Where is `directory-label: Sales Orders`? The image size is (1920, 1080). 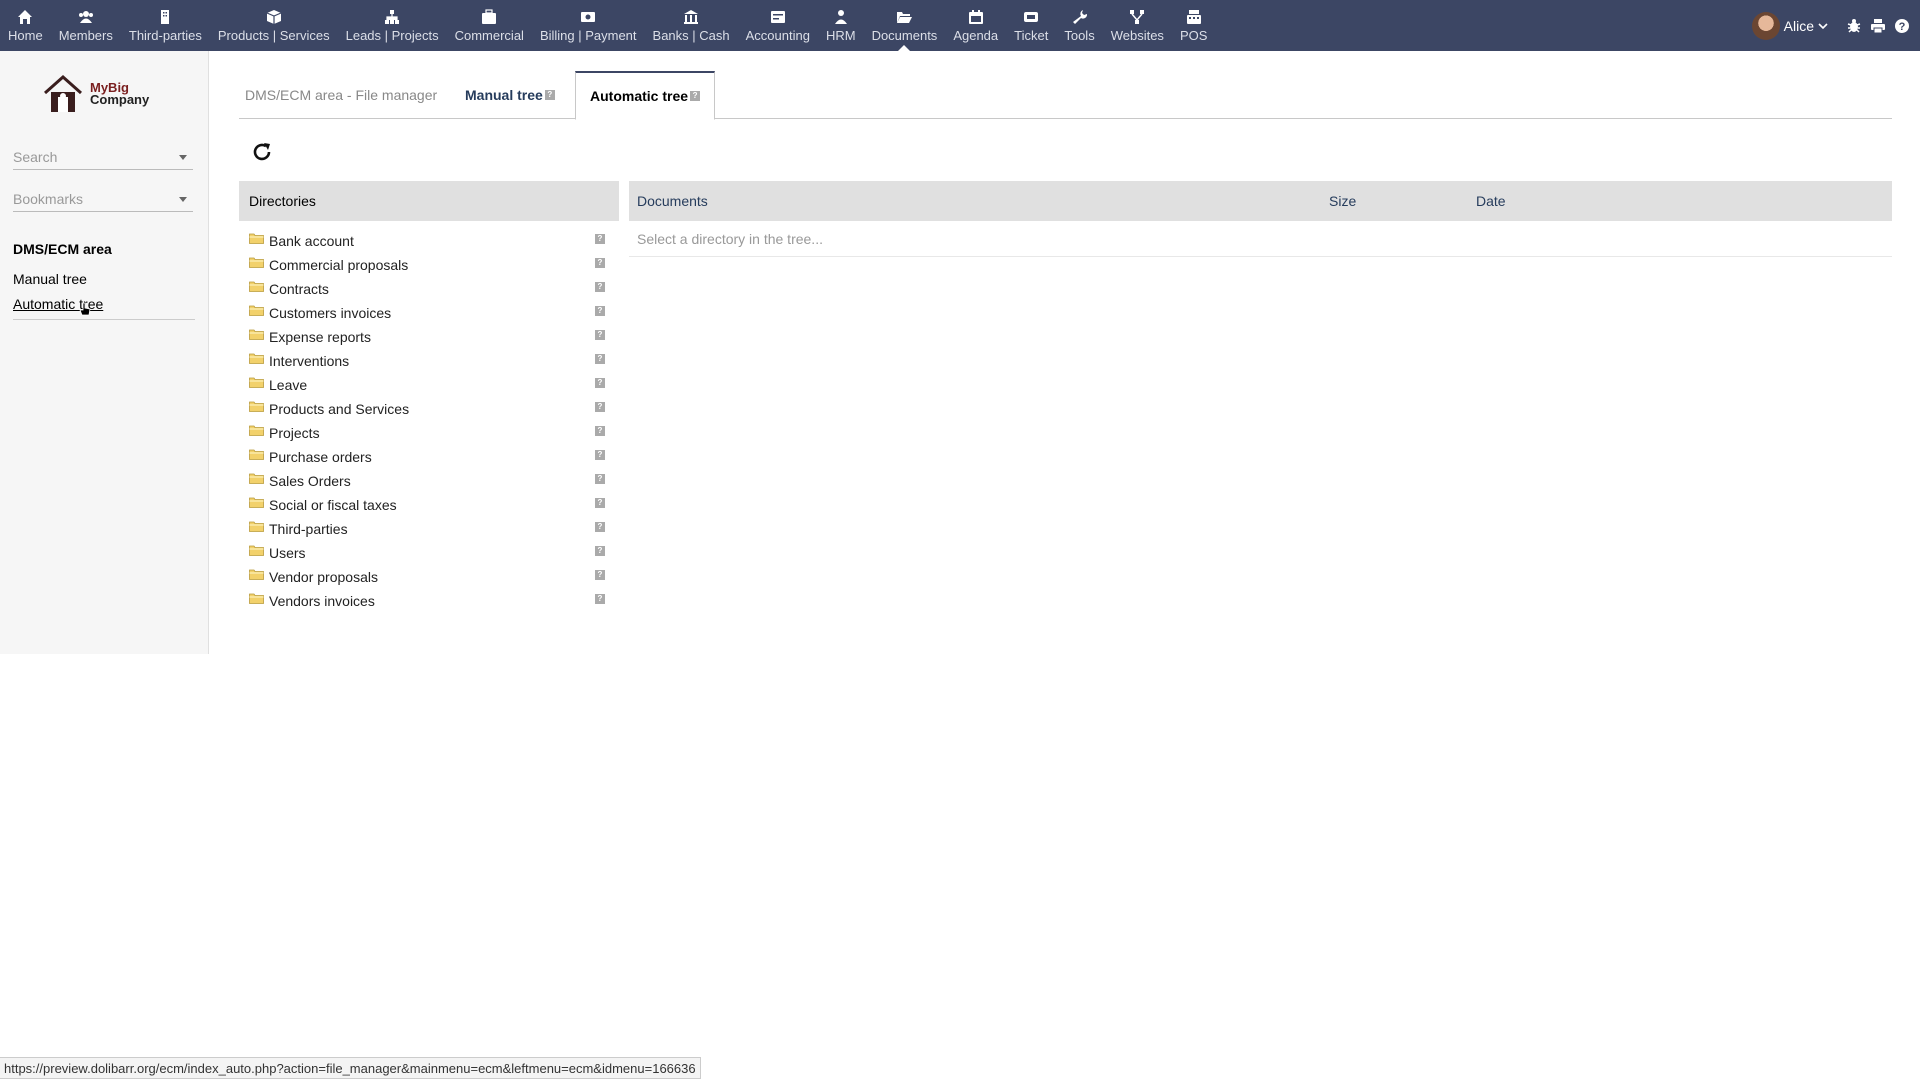 directory-label: Sales Orders is located at coordinates (310, 481).